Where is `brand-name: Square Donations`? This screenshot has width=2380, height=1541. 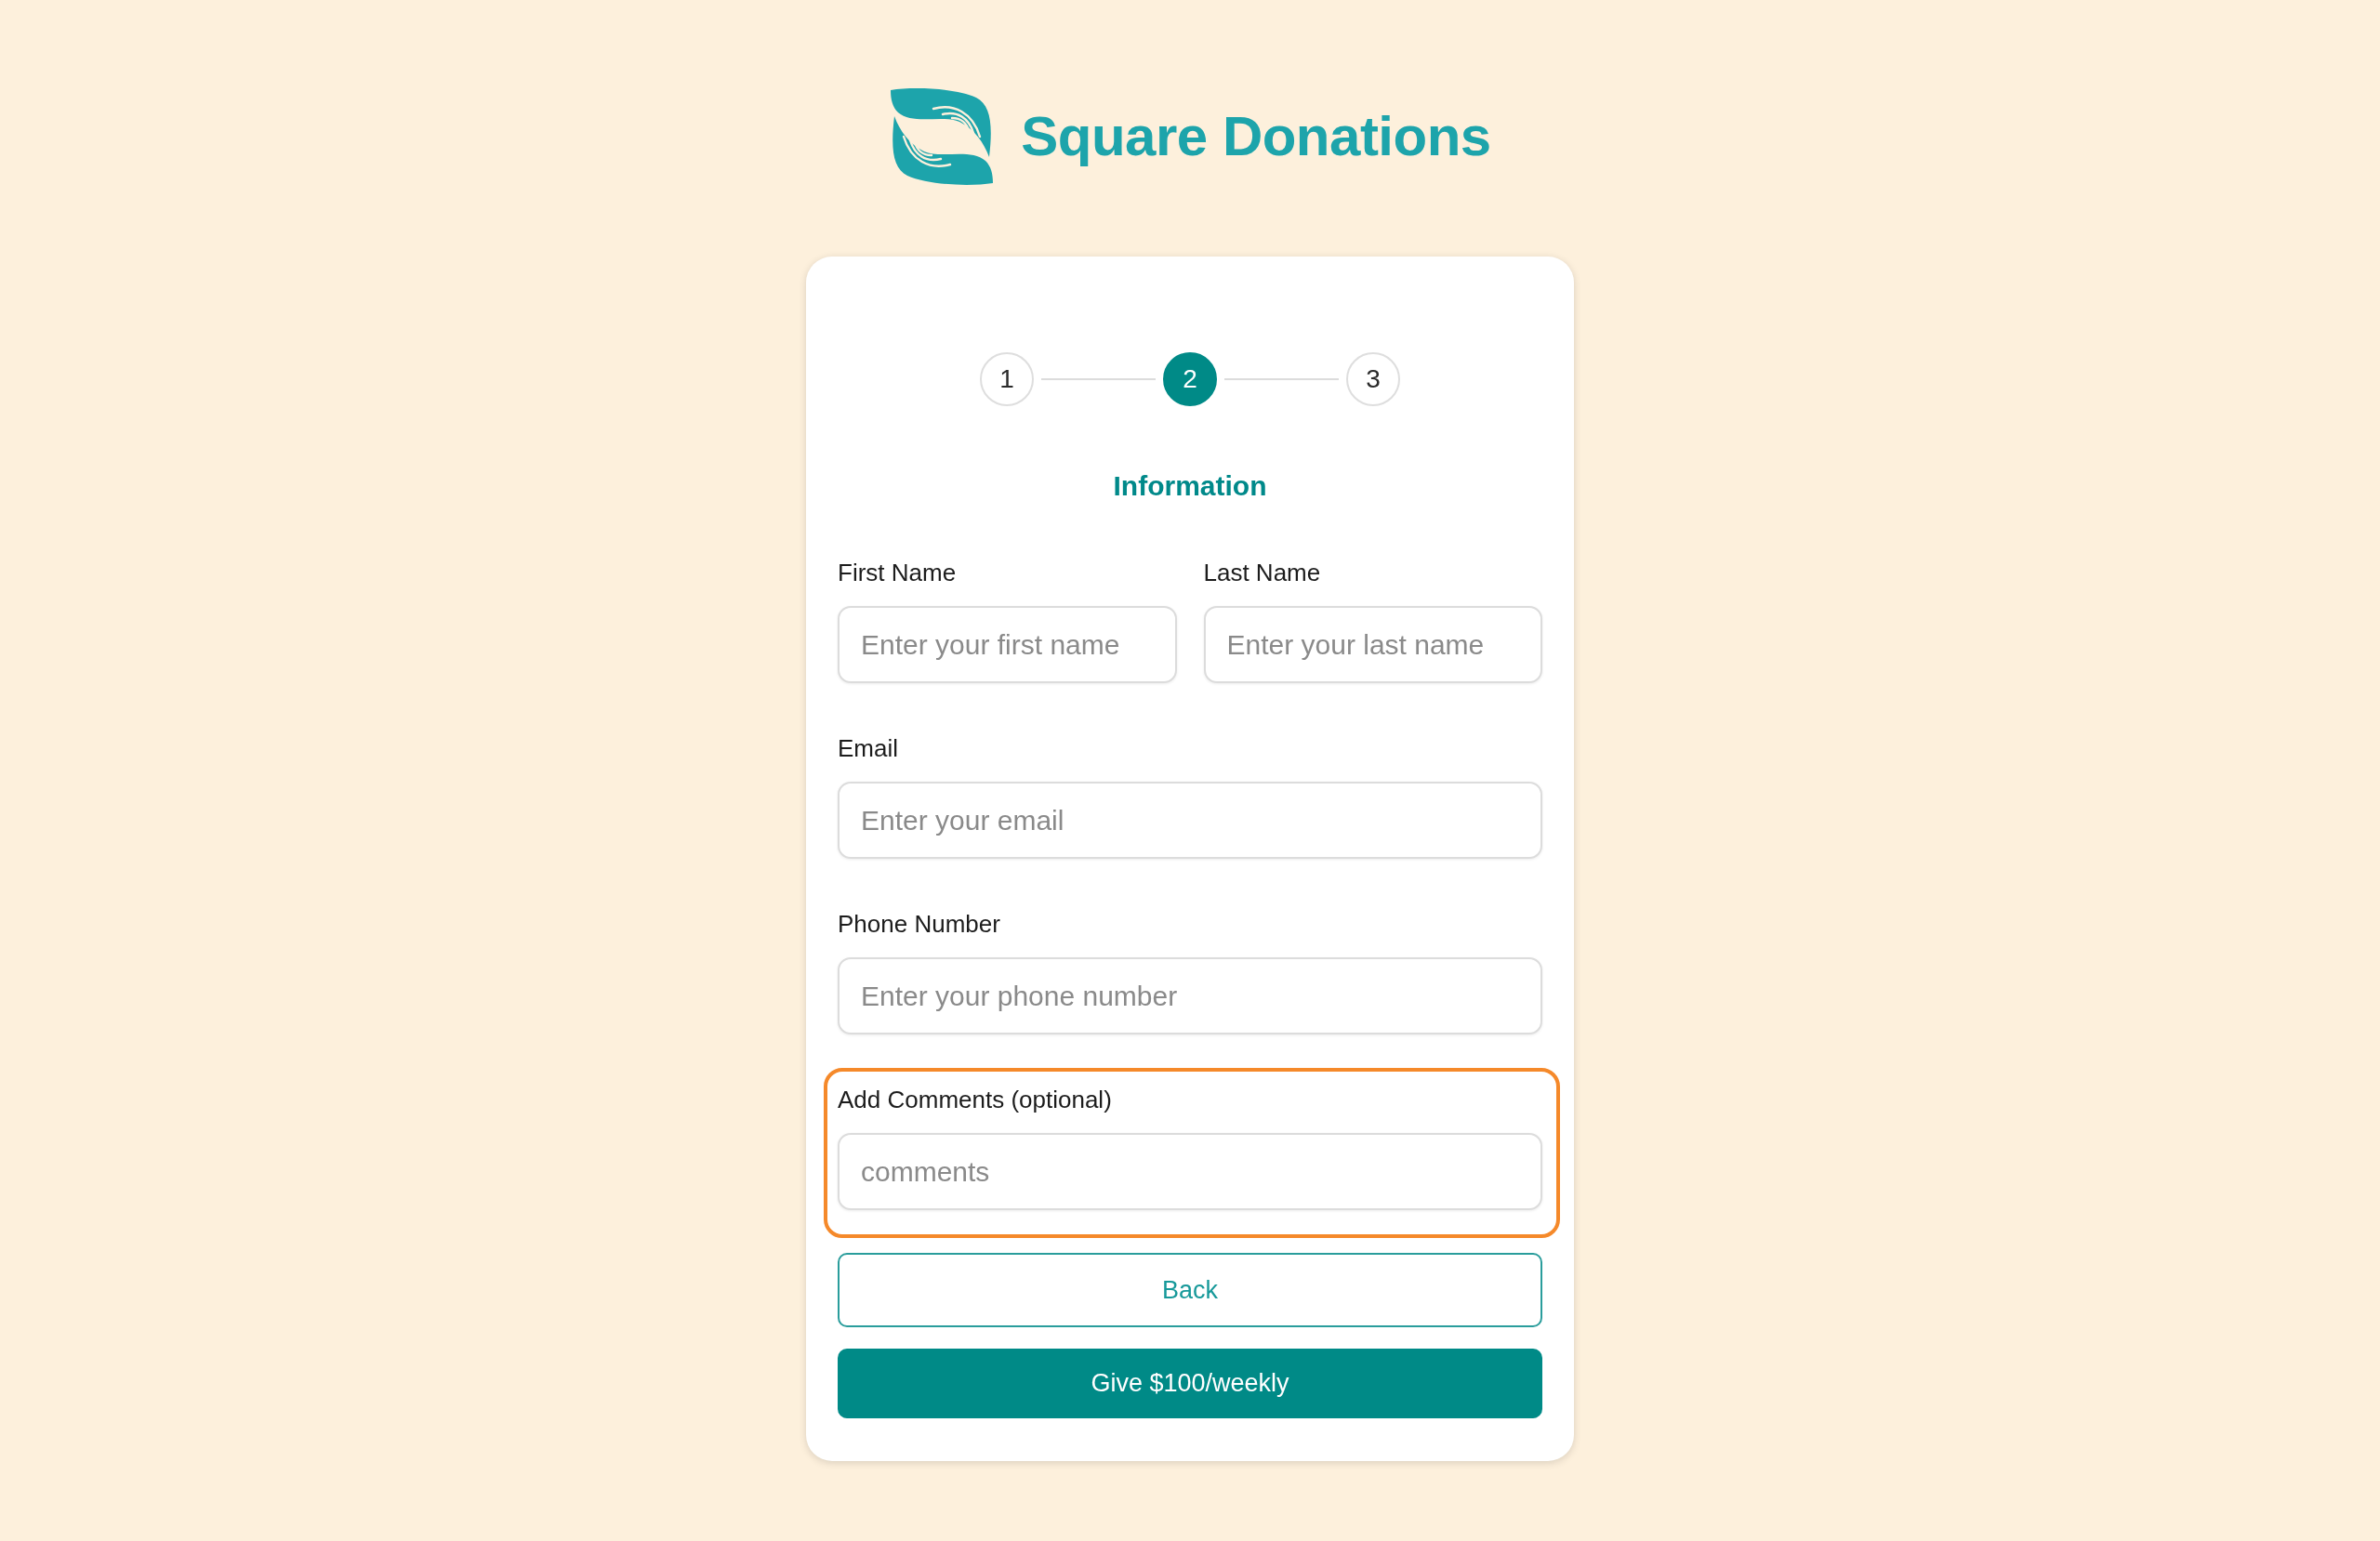
brand-name: Square Donations is located at coordinates (1256, 136).